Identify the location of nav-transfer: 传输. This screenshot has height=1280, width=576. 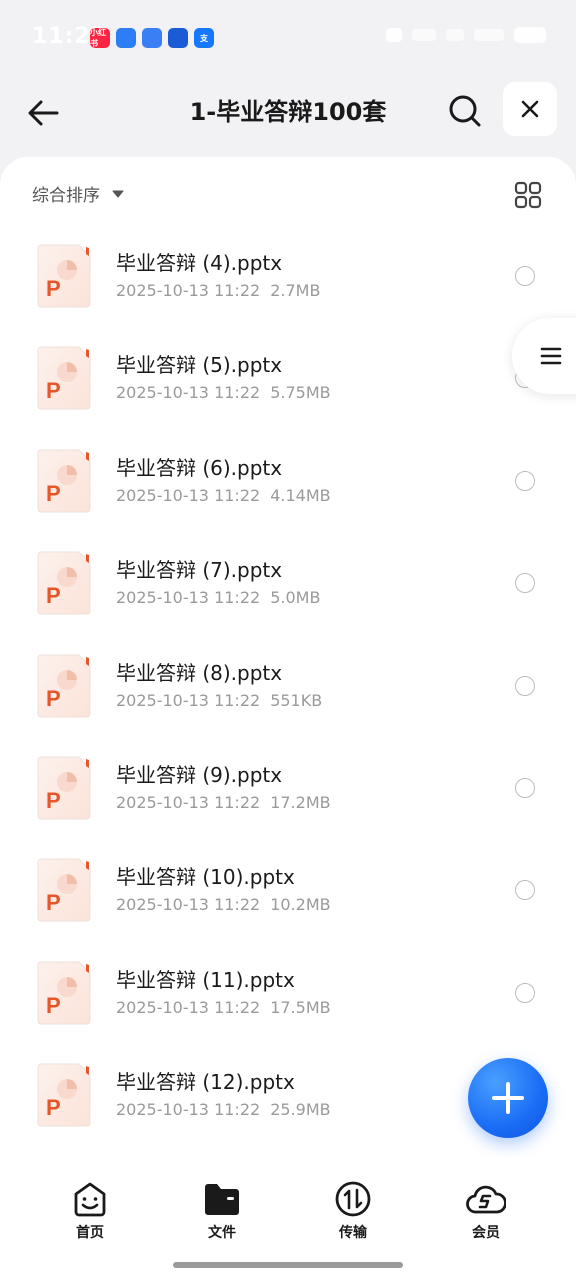
(353, 1210).